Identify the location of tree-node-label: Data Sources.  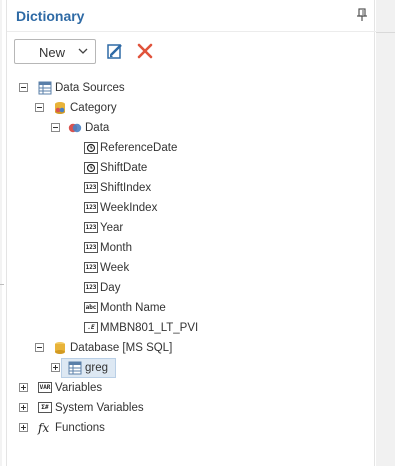
(90, 88).